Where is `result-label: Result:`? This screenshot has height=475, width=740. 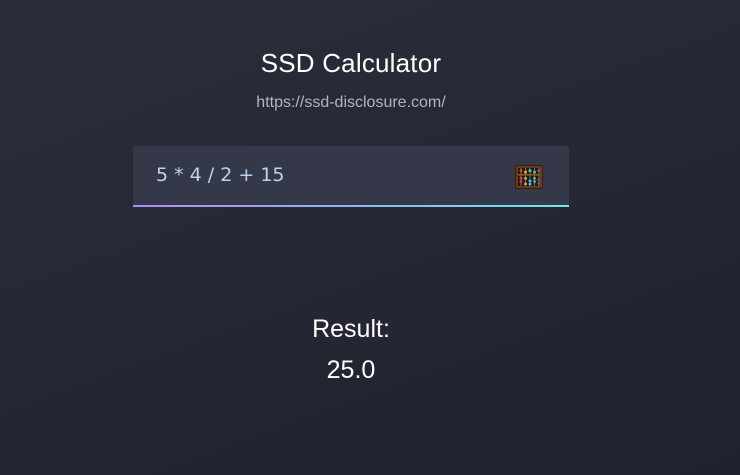
result-label: Result: is located at coordinates (351, 329).